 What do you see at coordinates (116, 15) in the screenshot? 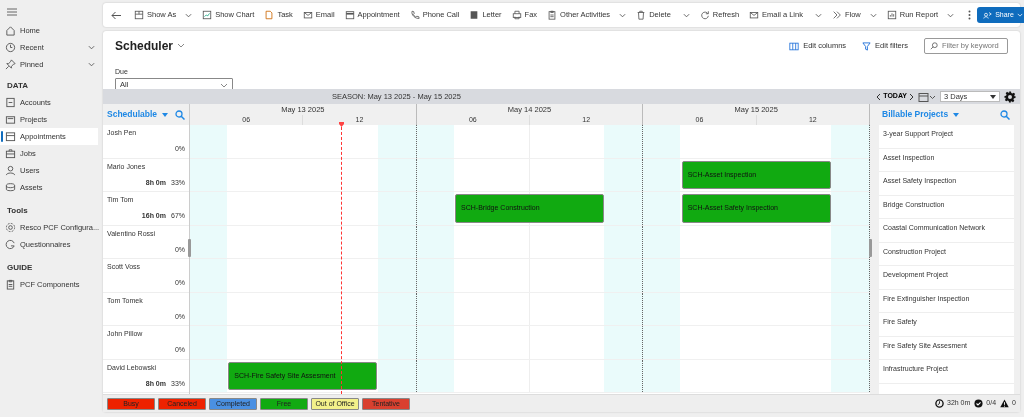
I see `back-arrow-icon` at bounding box center [116, 15].